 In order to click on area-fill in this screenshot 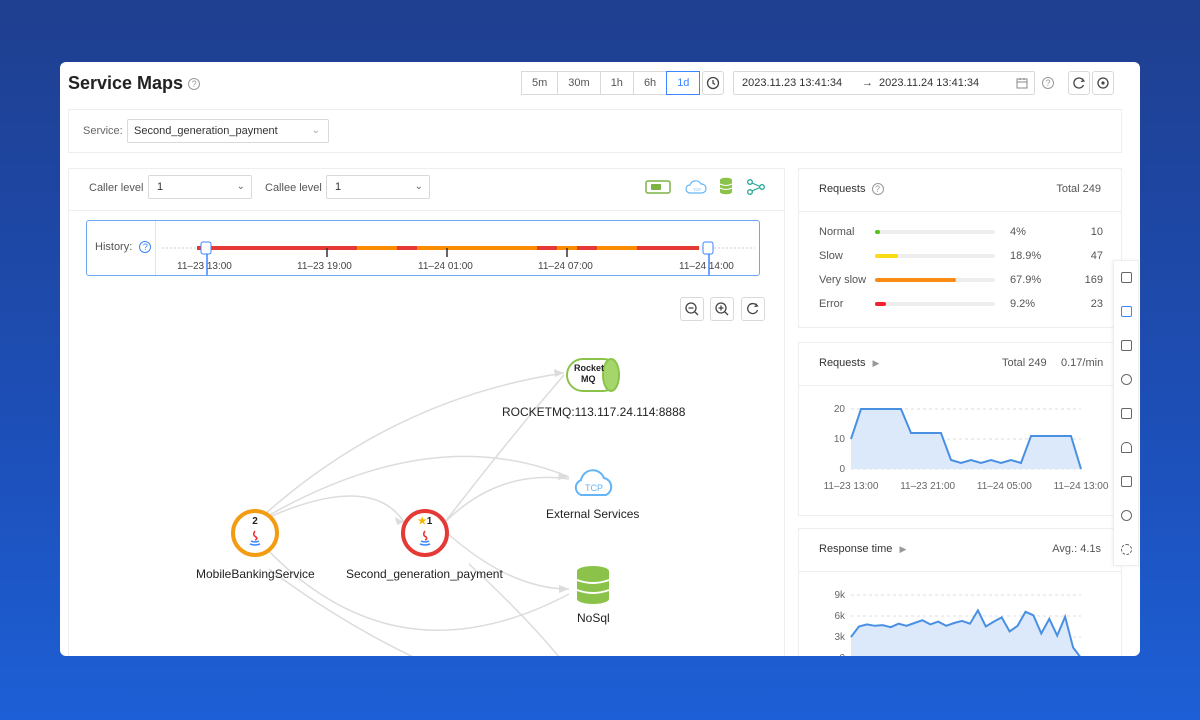, I will do `click(965, 633)`.